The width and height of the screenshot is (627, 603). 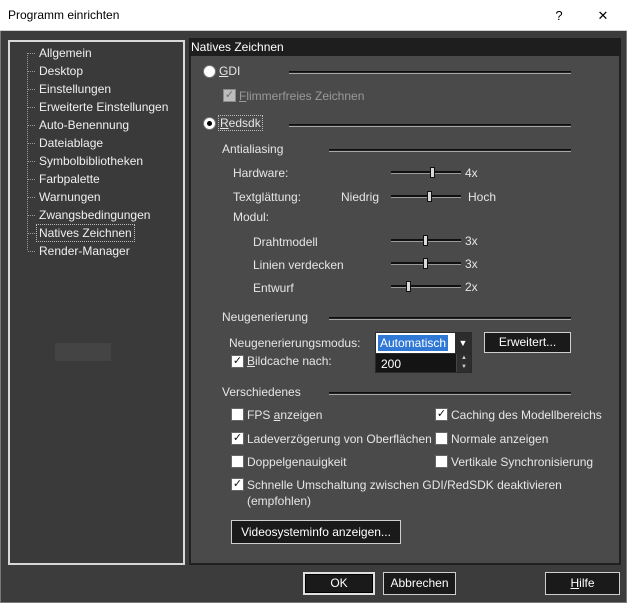 I want to click on question-mark-icon: ?, so click(x=559, y=15).